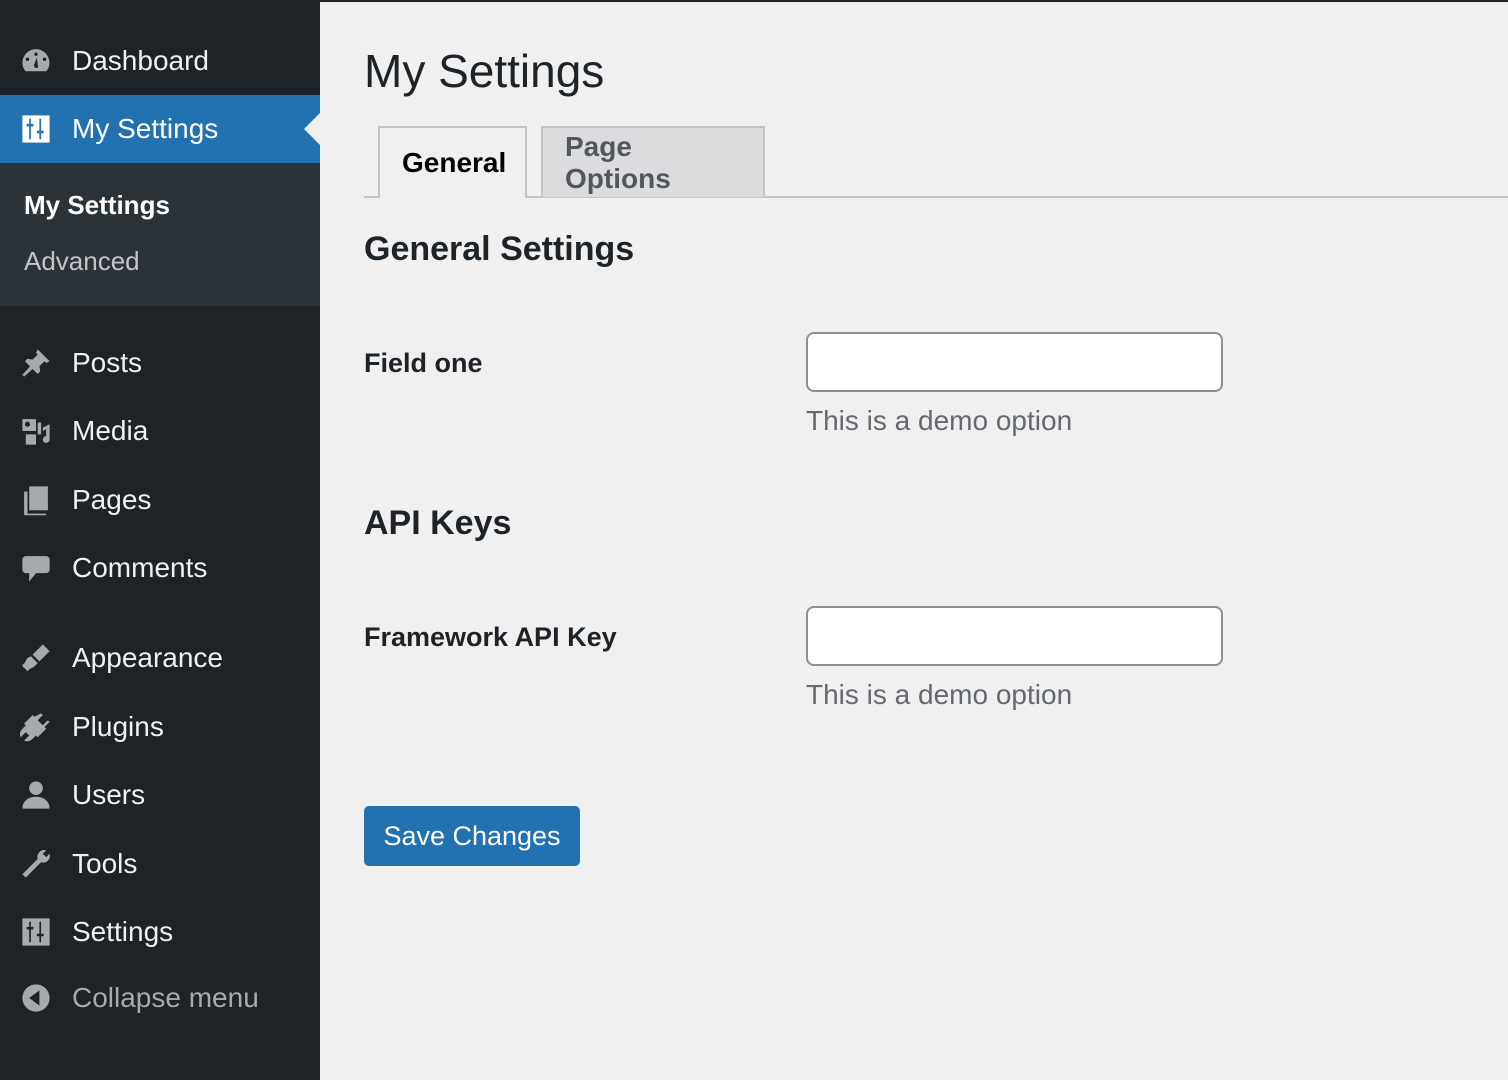 This screenshot has height=1080, width=1508. Describe the element at coordinates (160, 795) in the screenshot. I see `sidebar-item-users: Users` at that location.